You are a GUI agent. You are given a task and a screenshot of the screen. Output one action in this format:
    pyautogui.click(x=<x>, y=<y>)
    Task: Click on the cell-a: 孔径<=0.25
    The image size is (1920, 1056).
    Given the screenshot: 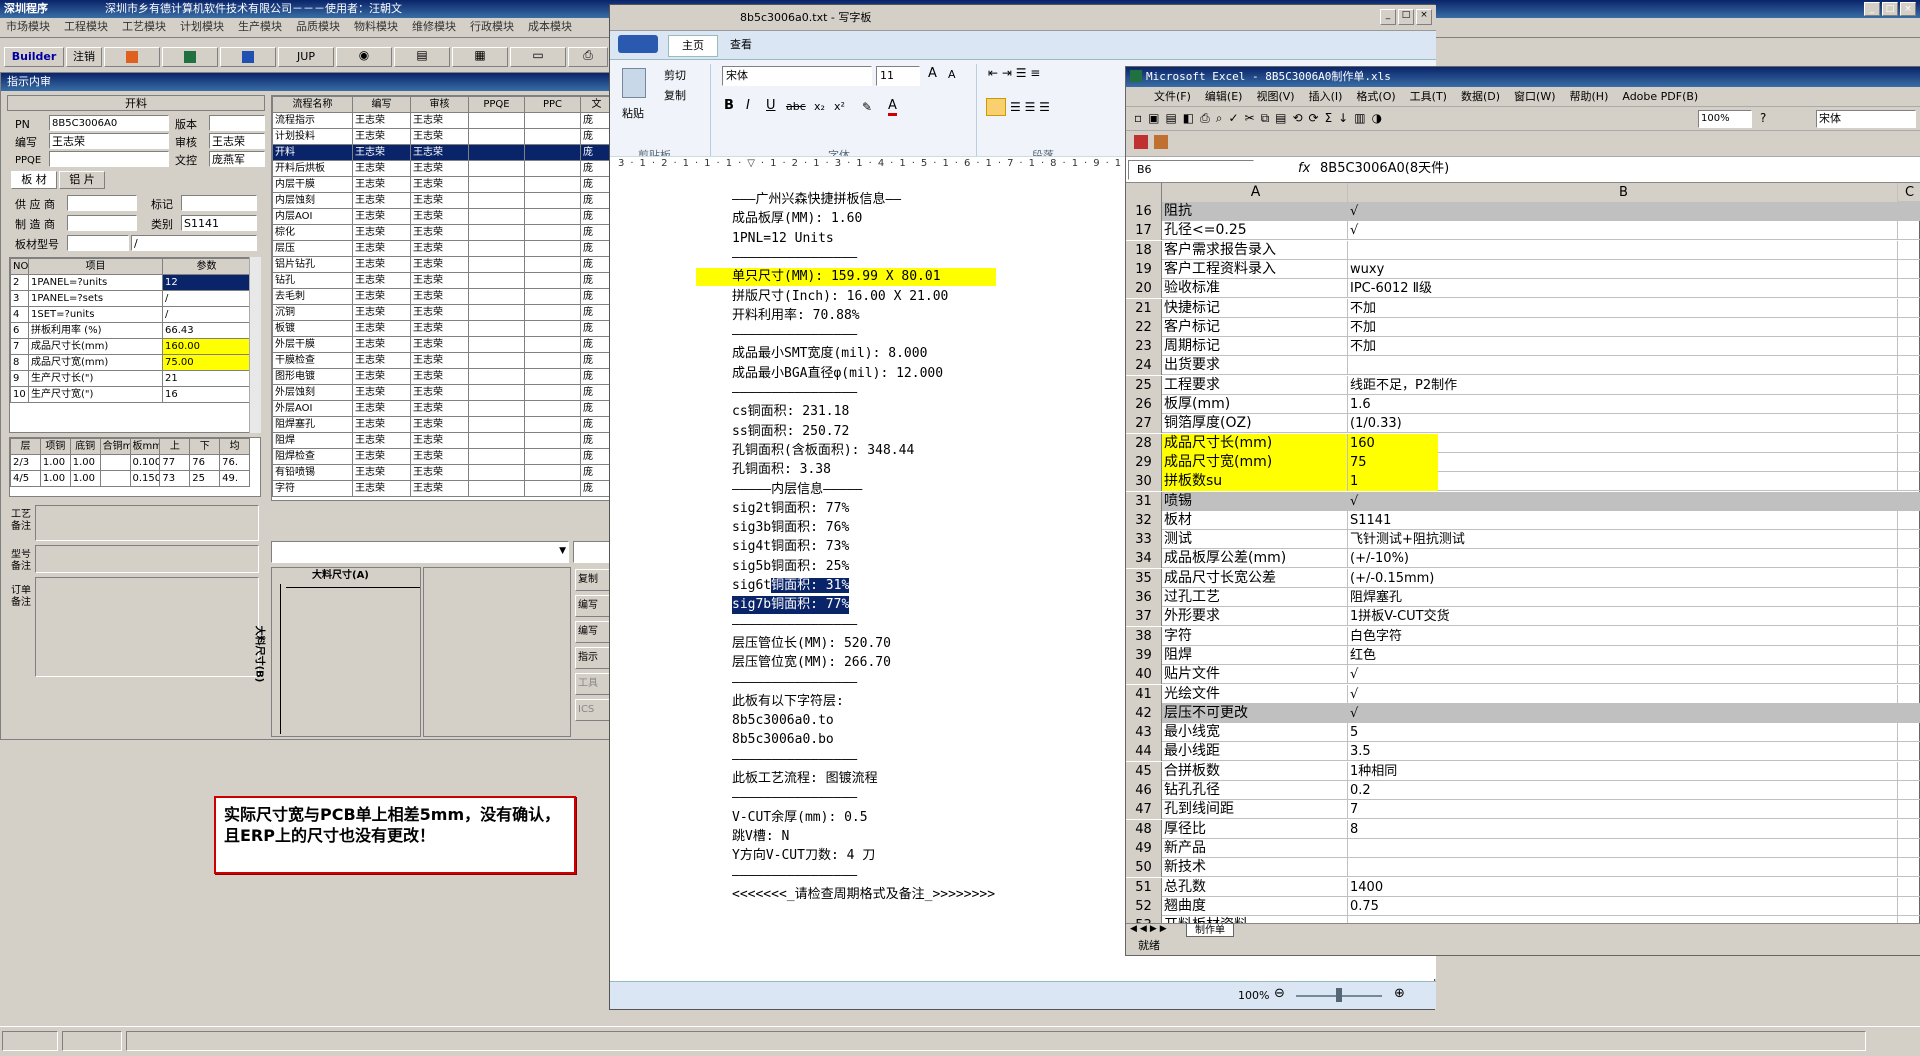 What is the action you would take?
    pyautogui.click(x=1255, y=231)
    